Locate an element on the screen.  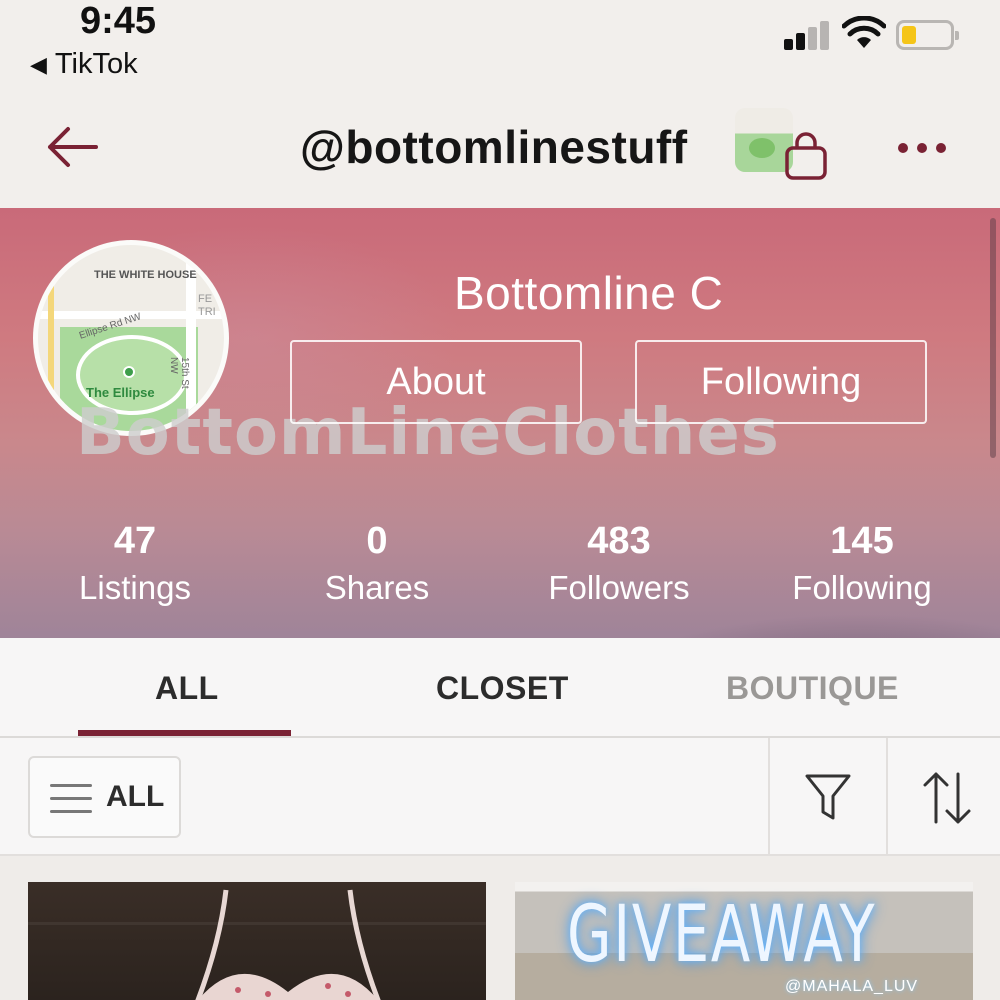
battery-icon is located at coordinates (927, 35).